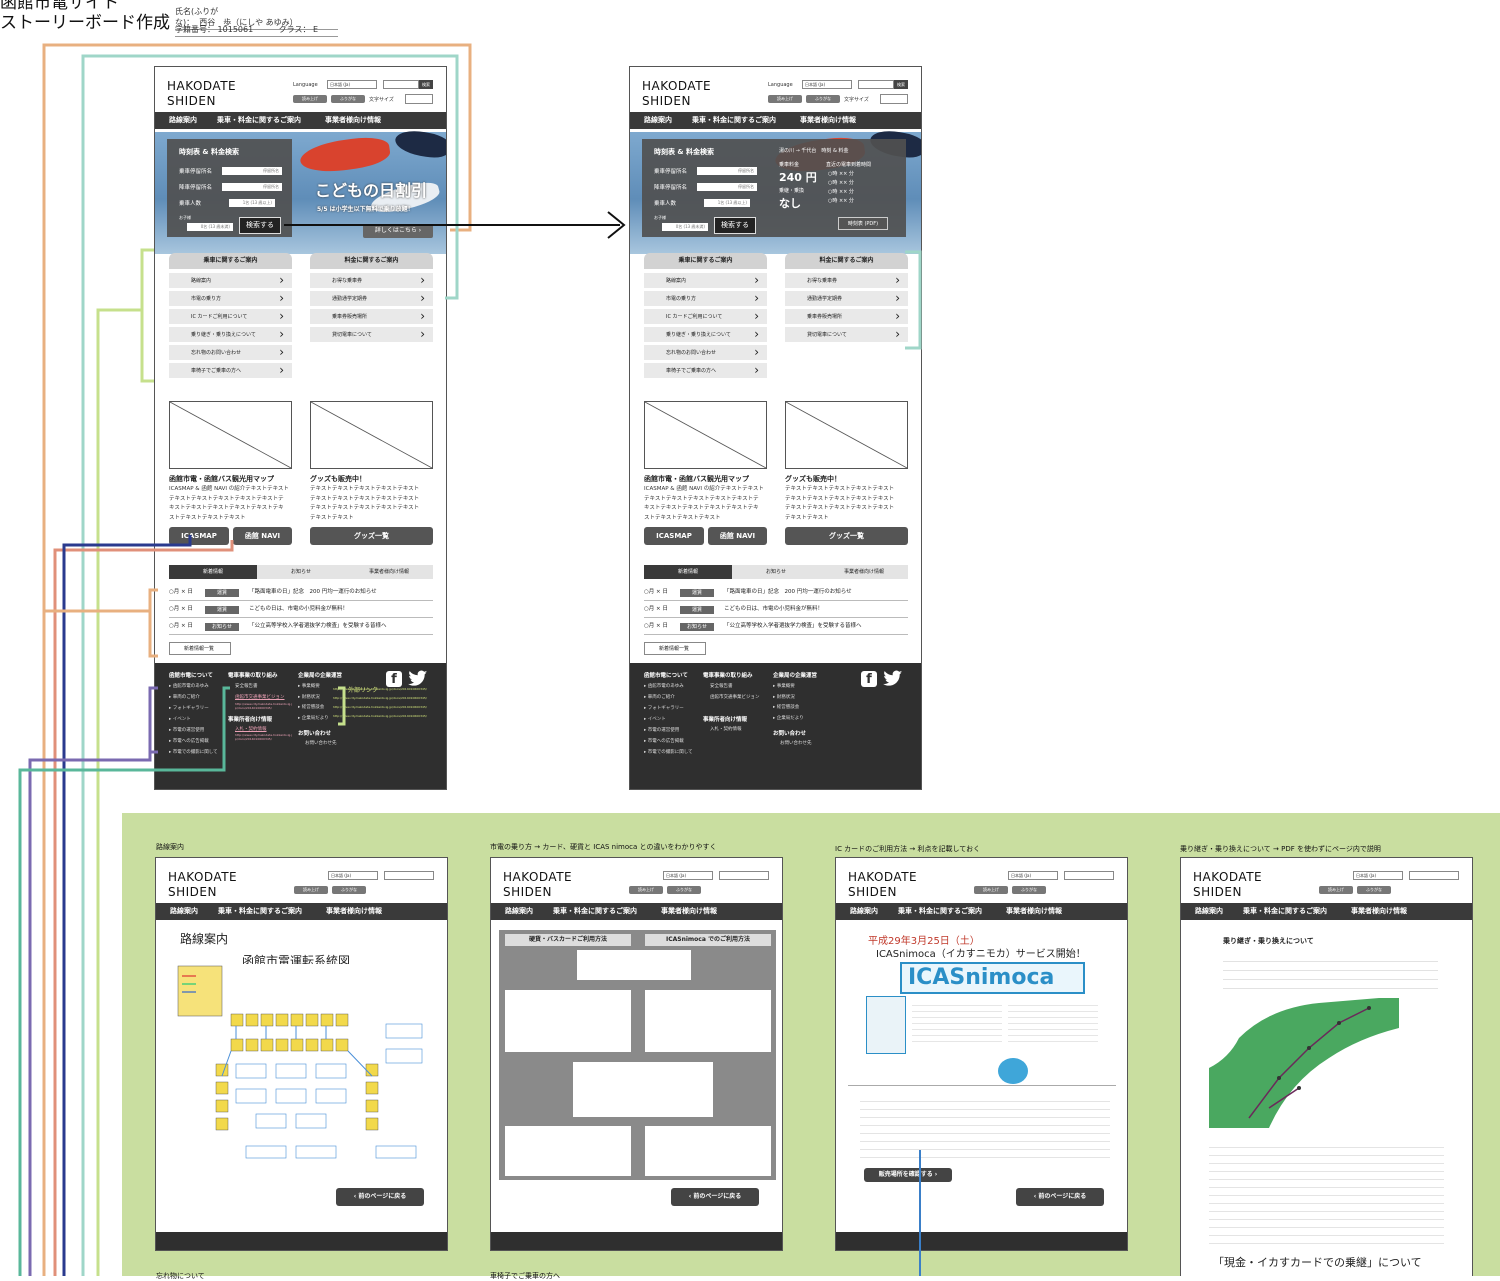 The width and height of the screenshot is (1500, 1281). Describe the element at coordinates (784, 697) in the screenshot. I see `footer-link: ▸ 財務状況` at that location.